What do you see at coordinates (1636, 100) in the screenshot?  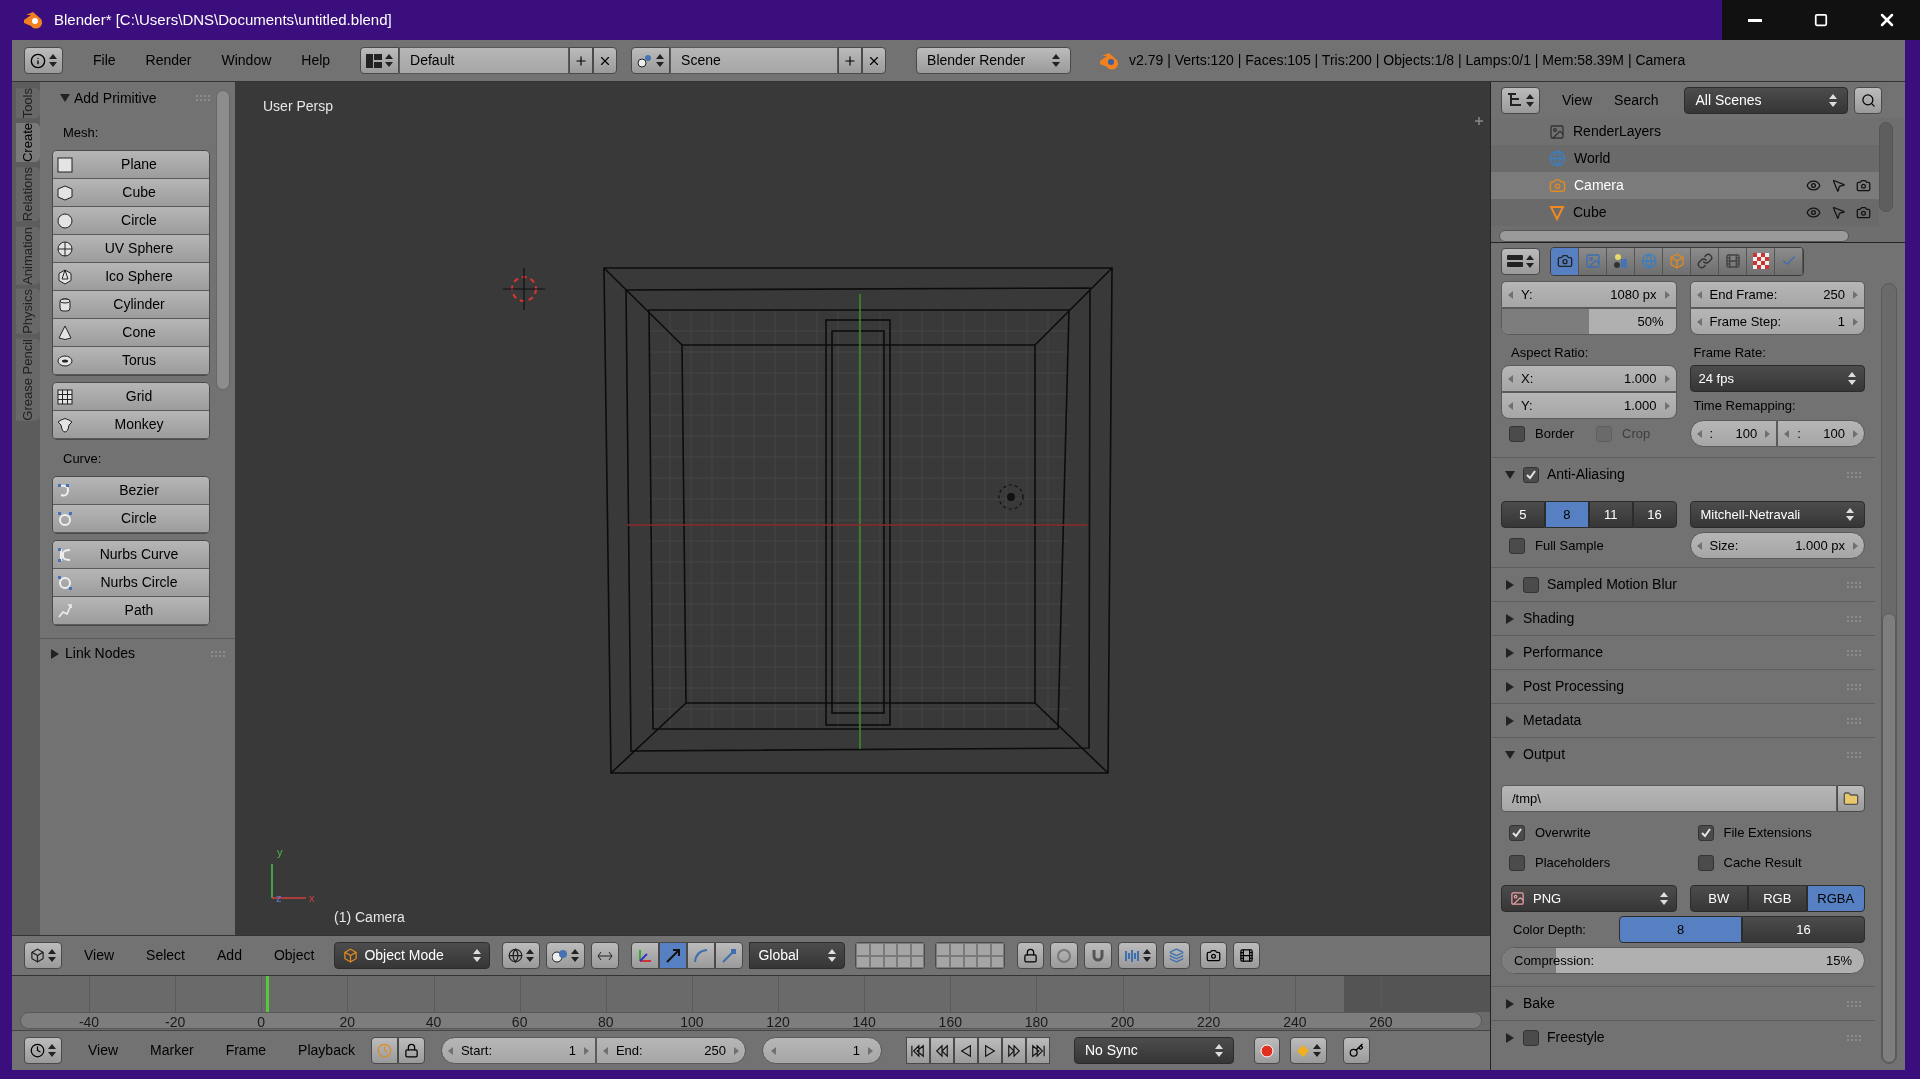 I see `menu-item: Search` at bounding box center [1636, 100].